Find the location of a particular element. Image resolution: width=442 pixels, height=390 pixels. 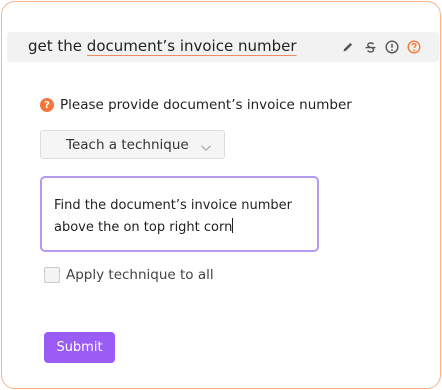

task-title-prefix: get the is located at coordinates (57, 46).